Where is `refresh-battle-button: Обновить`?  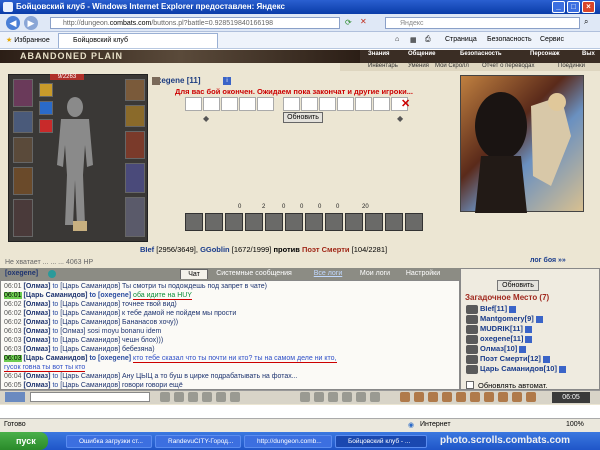 refresh-battle-button: Обновить is located at coordinates (303, 117).